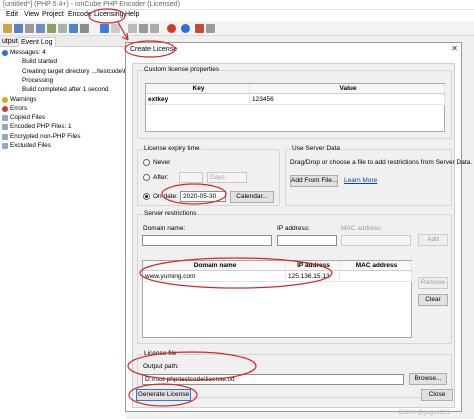 Image resolution: width=474 pixels, height=419 pixels. What do you see at coordinates (7, 28) in the screenshot?
I see `open-icon` at bounding box center [7, 28].